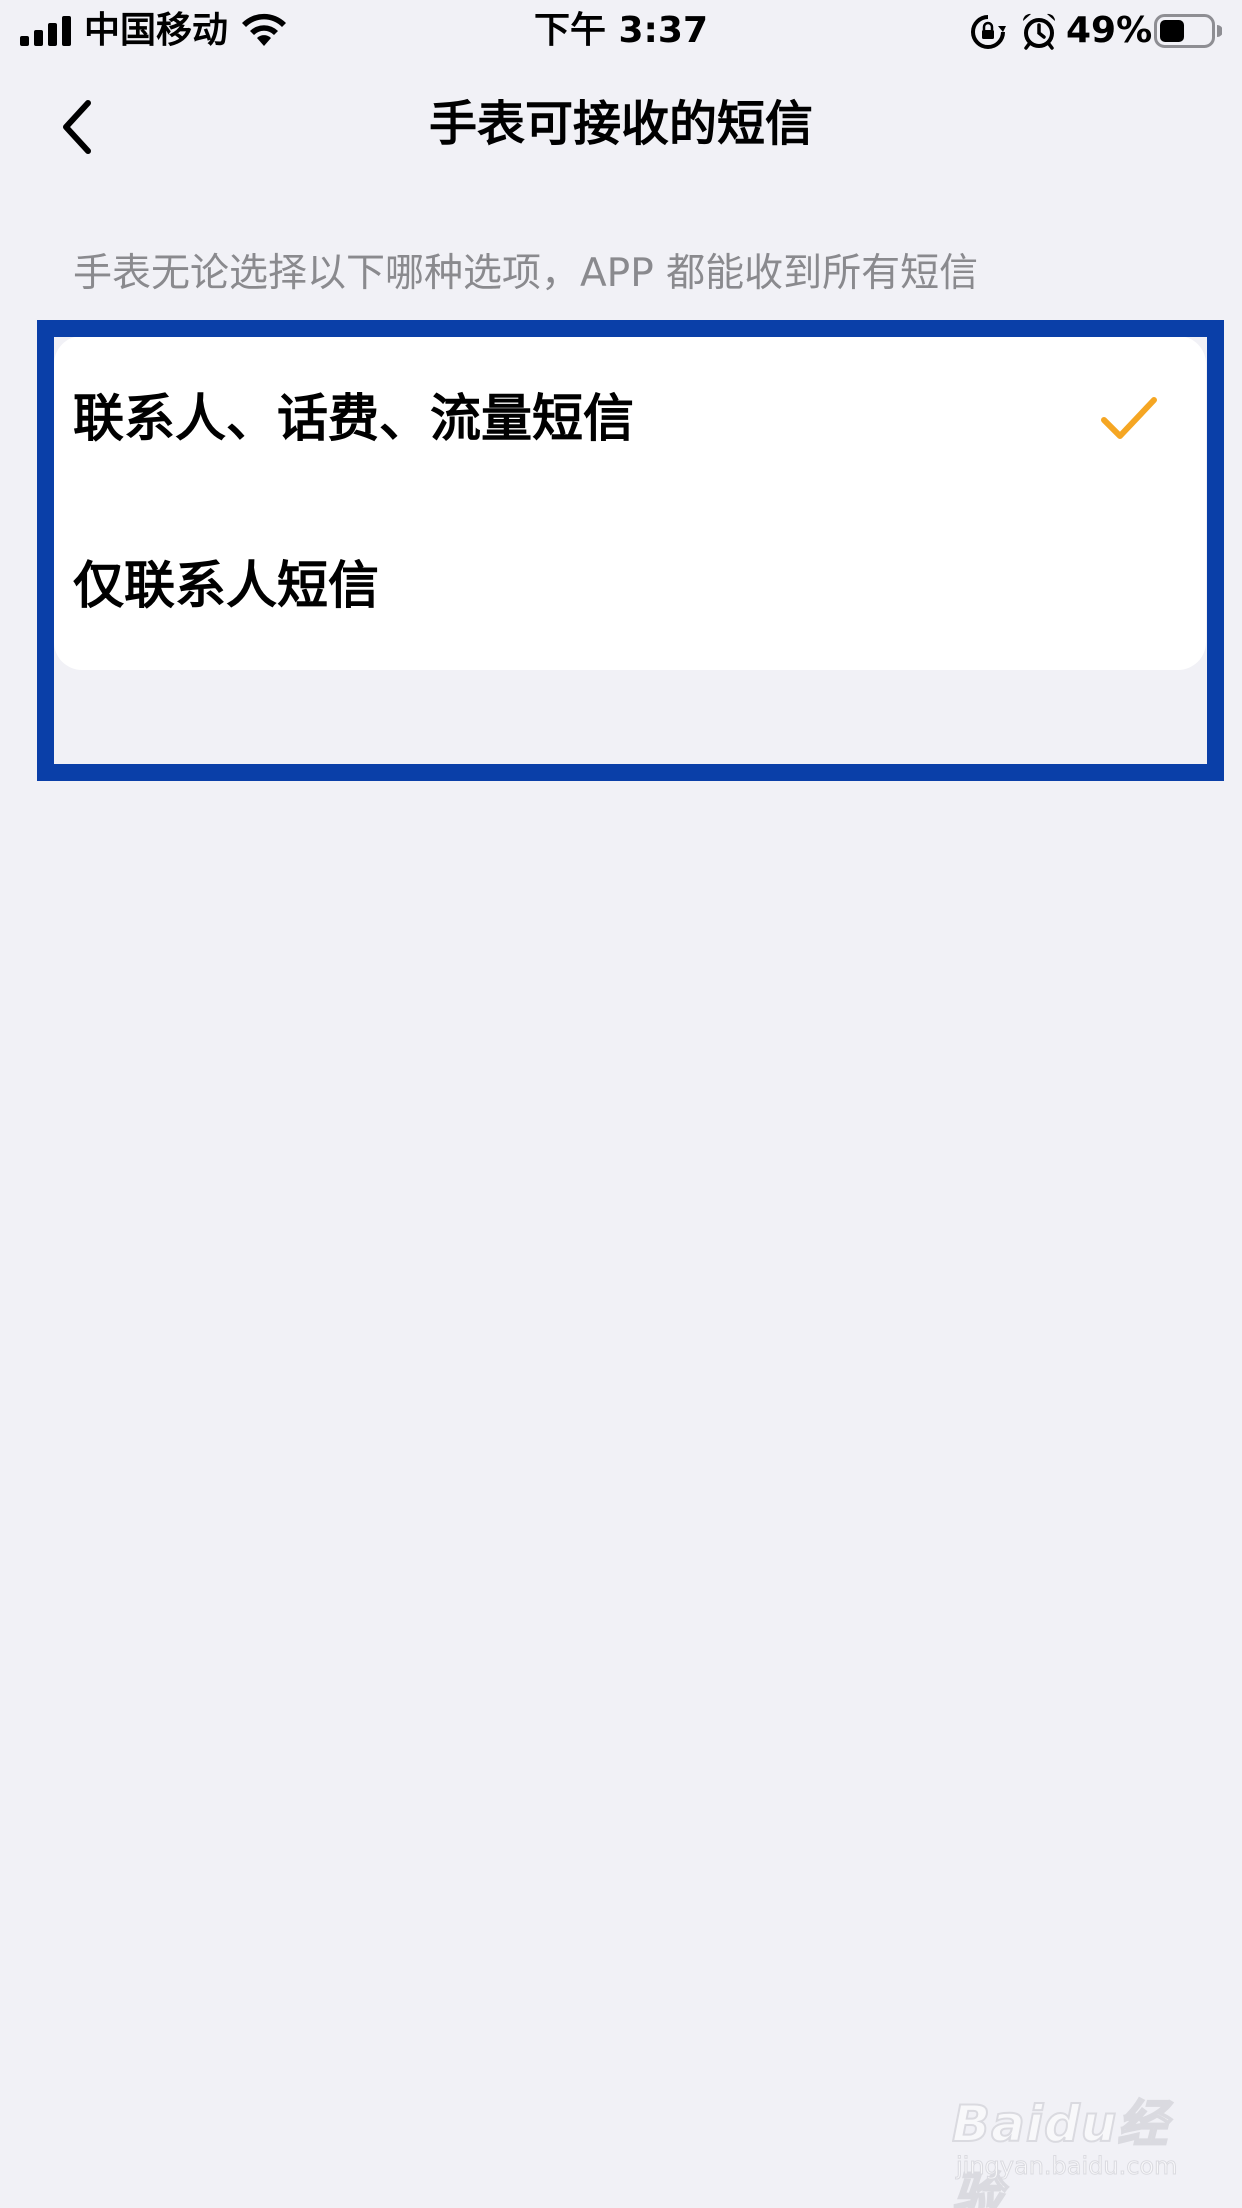 This screenshot has height=2208, width=1242. What do you see at coordinates (988, 32) in the screenshot?
I see `rotation-lock-icon` at bounding box center [988, 32].